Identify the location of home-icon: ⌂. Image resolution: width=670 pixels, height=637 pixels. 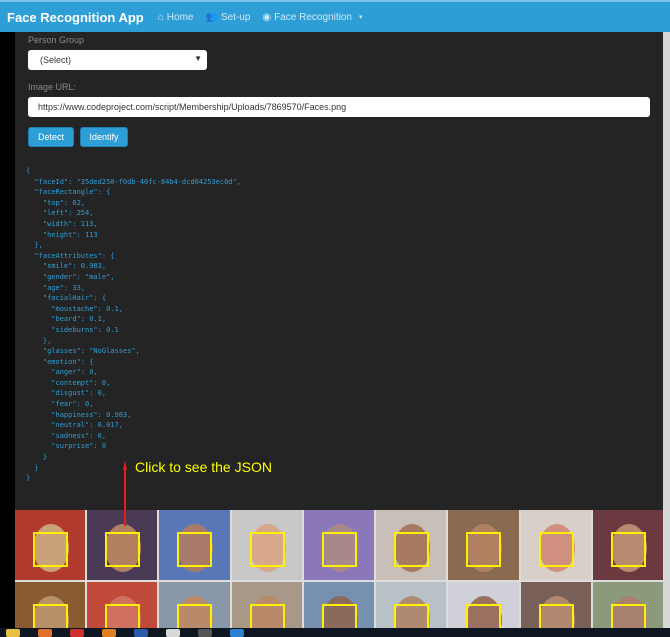
(160, 17).